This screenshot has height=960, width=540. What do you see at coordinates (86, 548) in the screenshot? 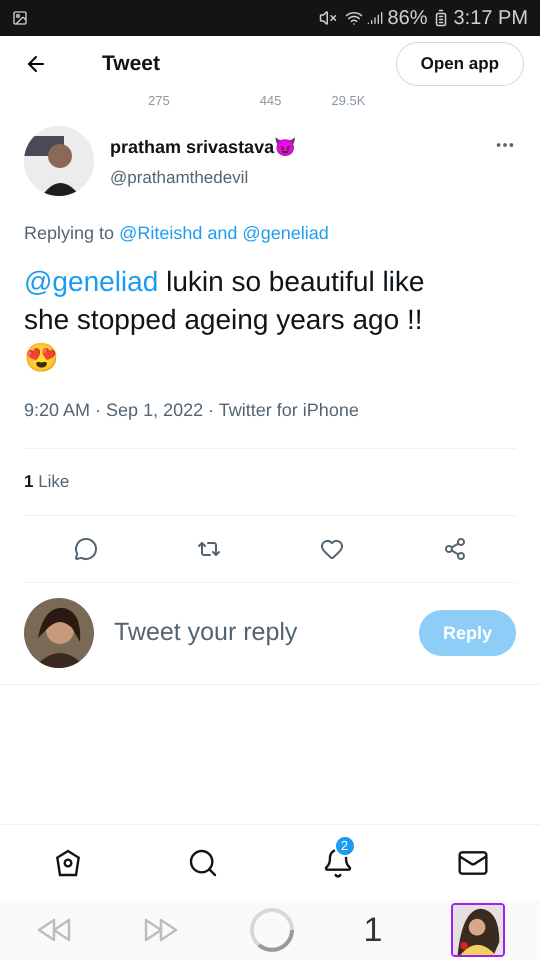
I see `reply-icon` at bounding box center [86, 548].